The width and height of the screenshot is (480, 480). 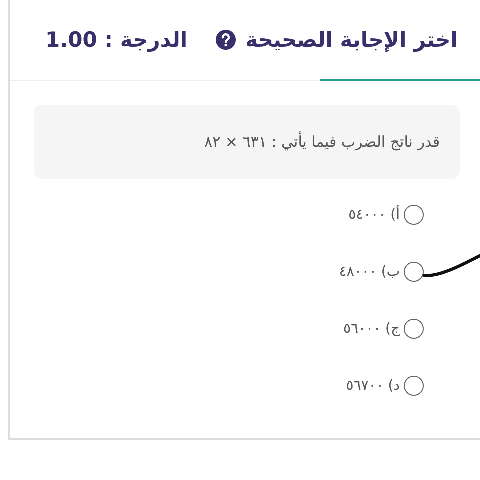 What do you see at coordinates (322, 142) in the screenshot?
I see `question-text: قدر ناتج الضرب فيما يأتي : ٦٣١ × ٨٢` at bounding box center [322, 142].